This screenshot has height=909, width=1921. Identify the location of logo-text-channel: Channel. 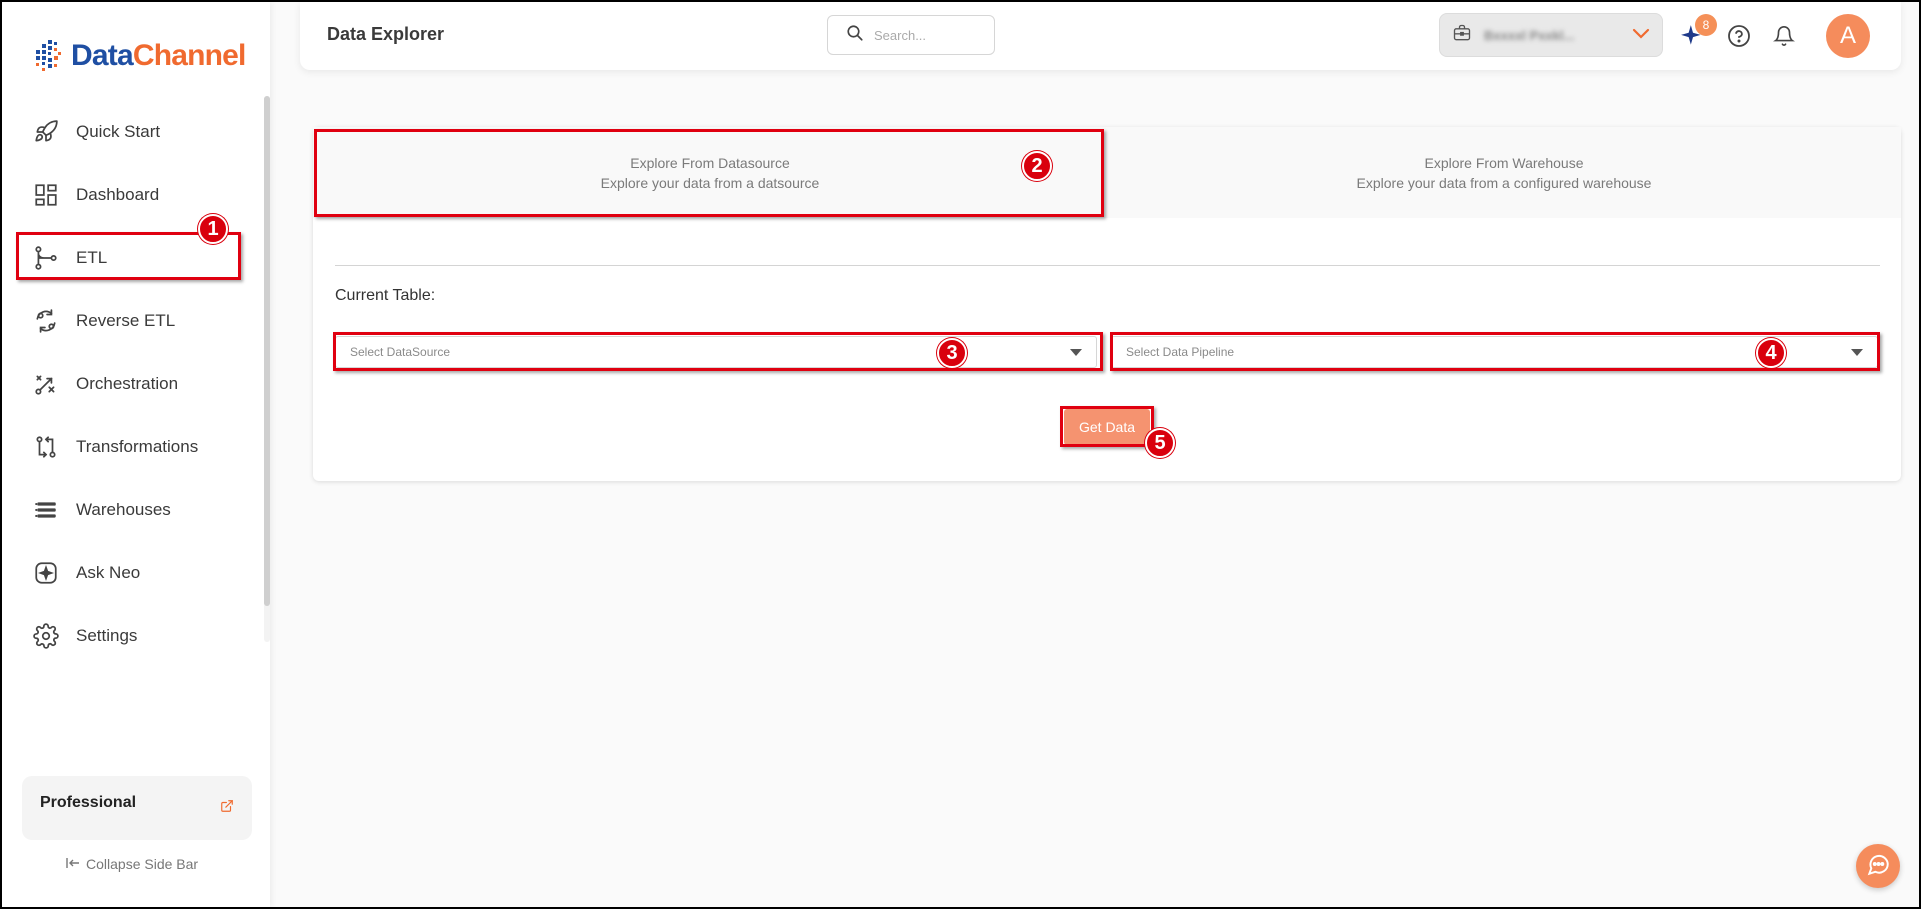
(189, 55).